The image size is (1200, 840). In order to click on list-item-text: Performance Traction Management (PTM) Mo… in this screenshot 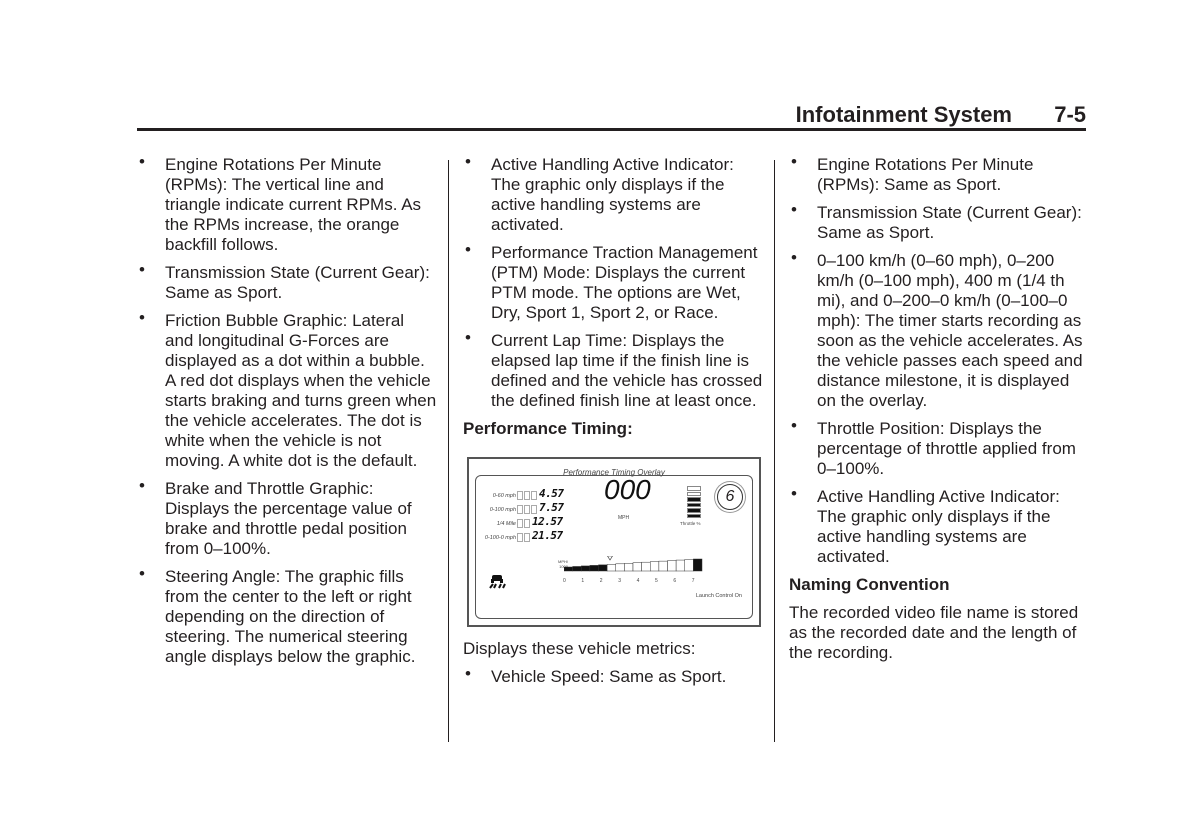, I will do `click(624, 282)`.